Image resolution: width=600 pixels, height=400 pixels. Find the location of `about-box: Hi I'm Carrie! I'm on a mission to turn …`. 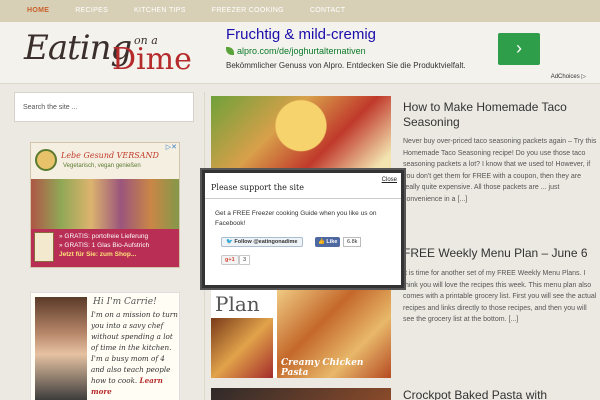

about-box: Hi I'm Carrie! I'm on a mission to turn … is located at coordinates (105, 346).